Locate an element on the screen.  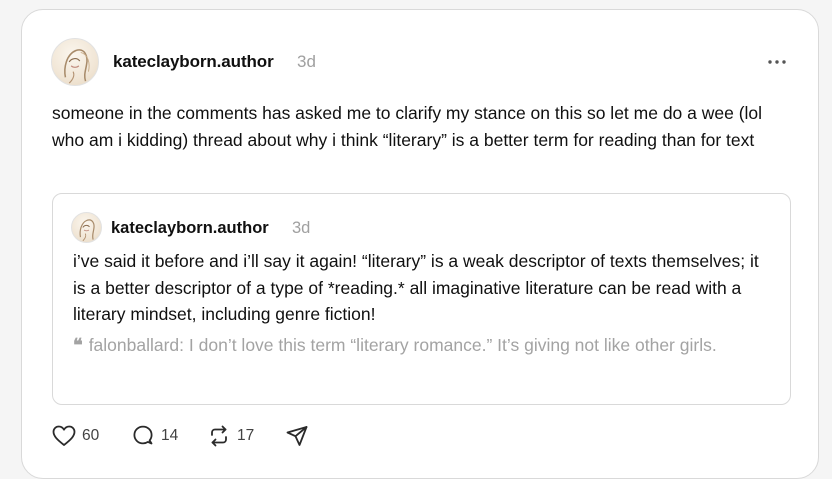
share-button is located at coordinates (297, 436).